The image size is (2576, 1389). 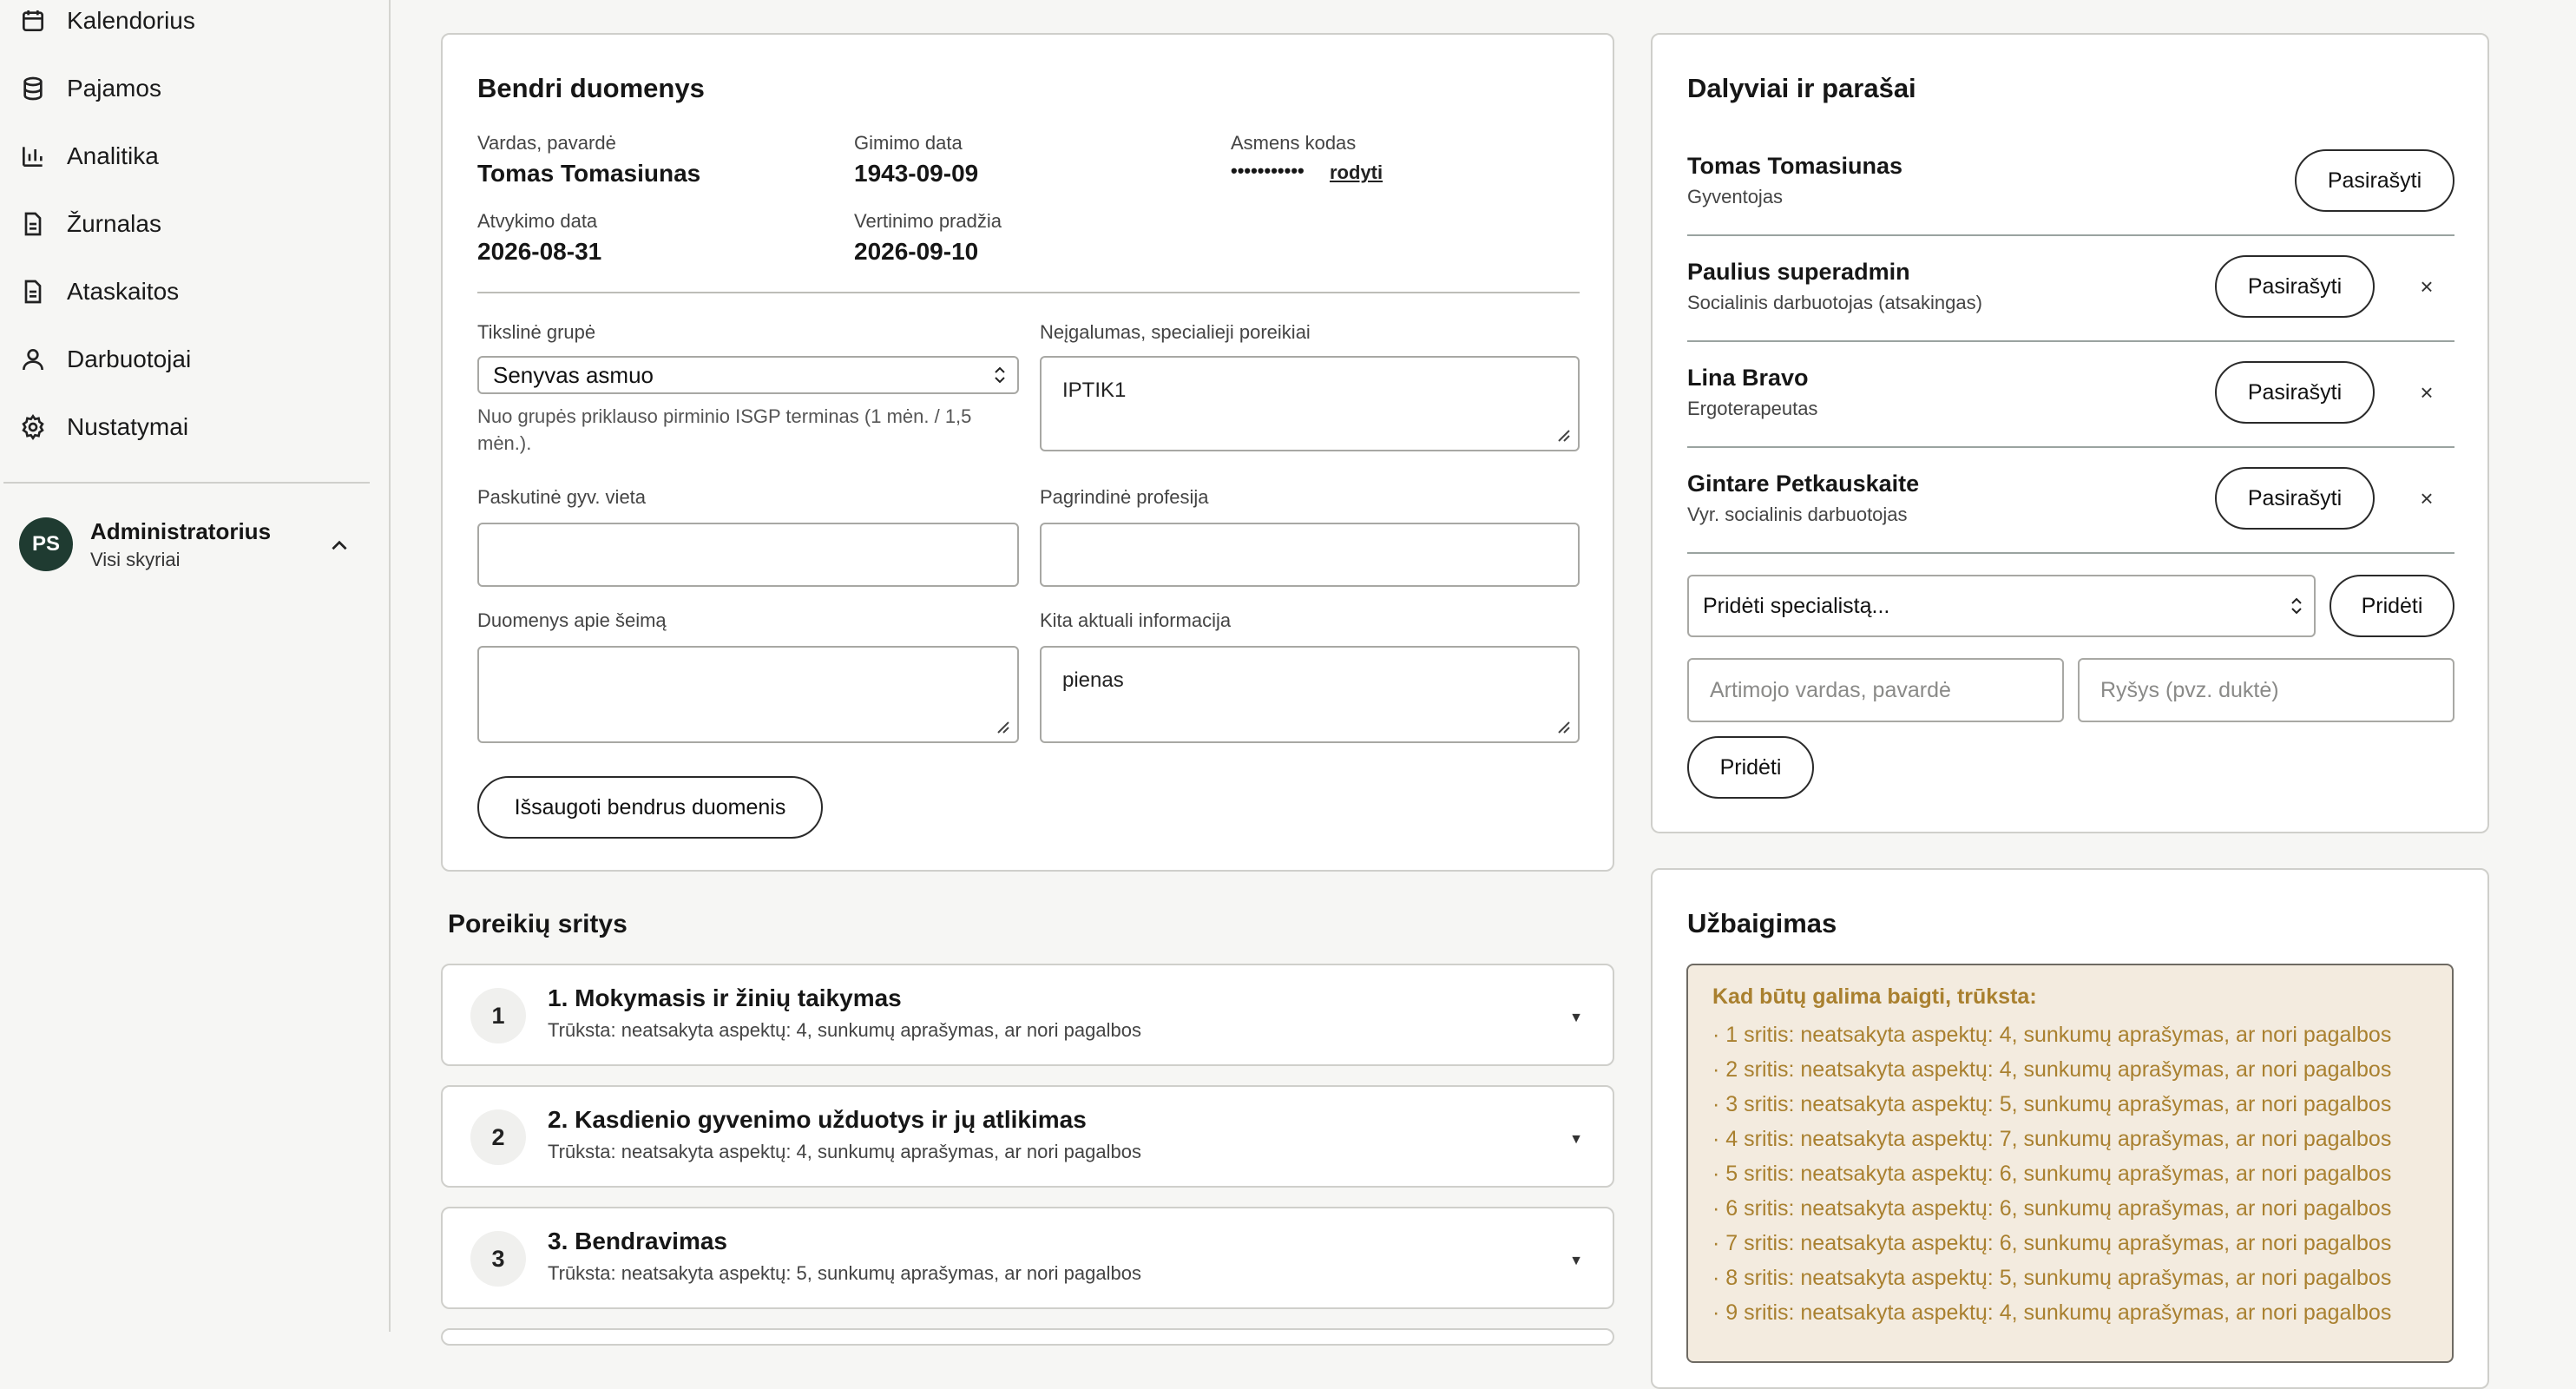 I want to click on show-code-link: rodyti, so click(x=1356, y=172).